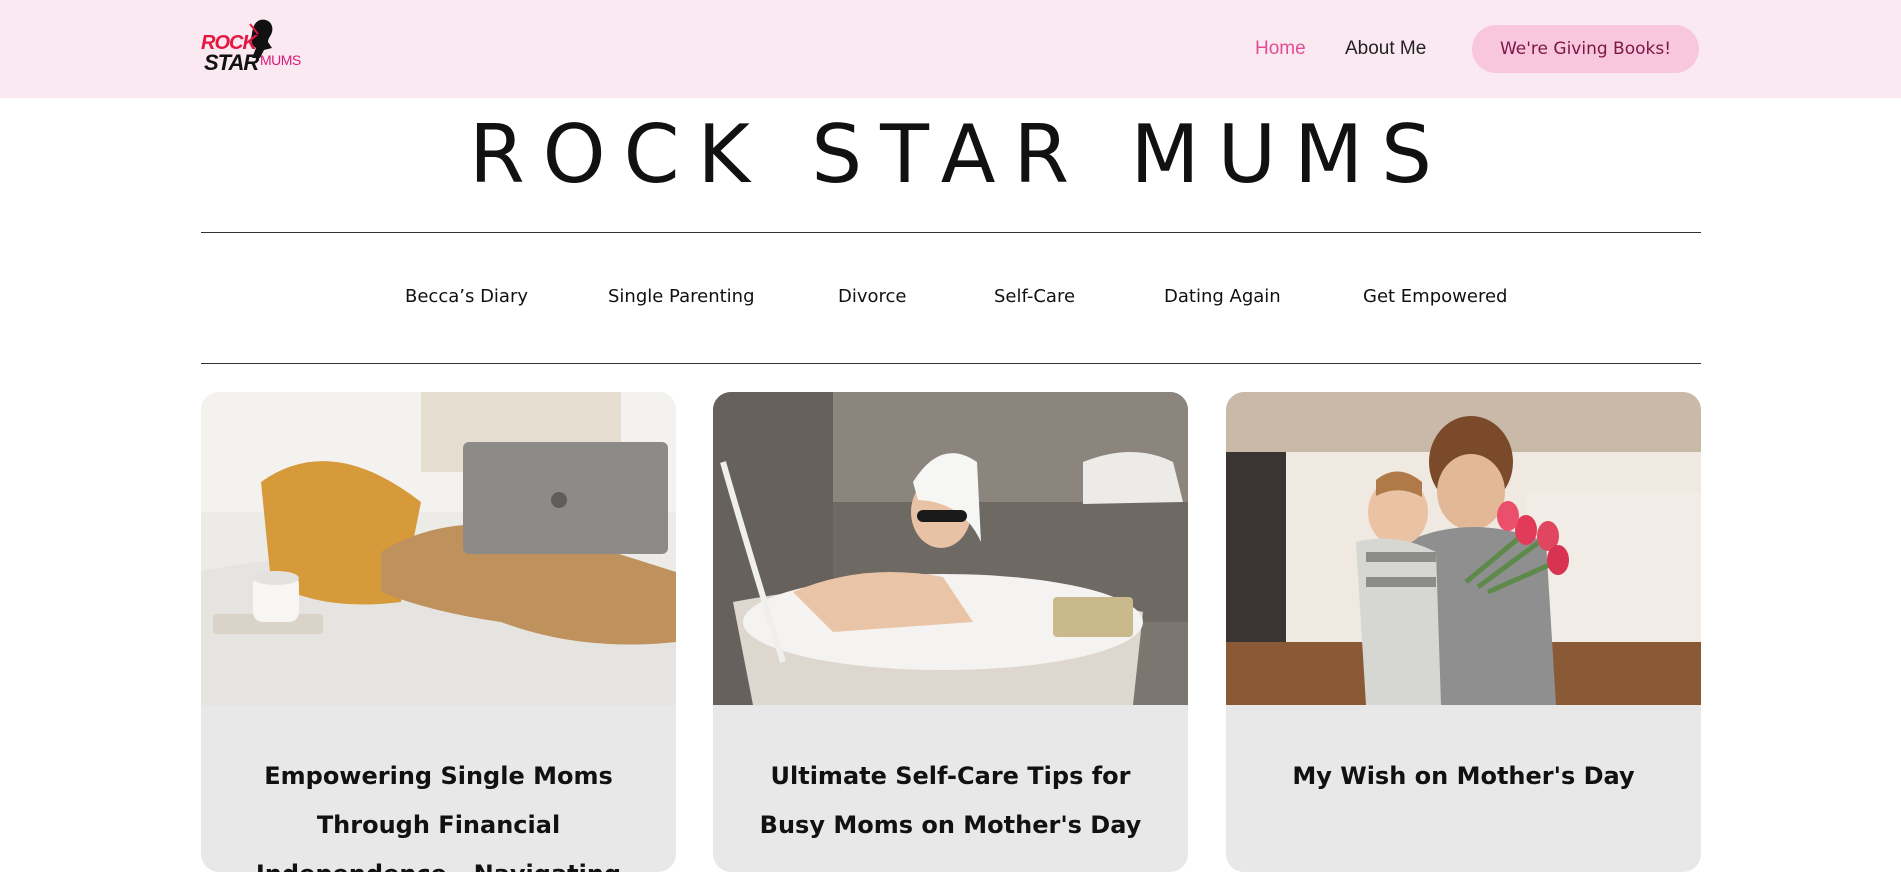  What do you see at coordinates (681, 296) in the screenshot?
I see `category-link-single-parenting: Single Parenting` at bounding box center [681, 296].